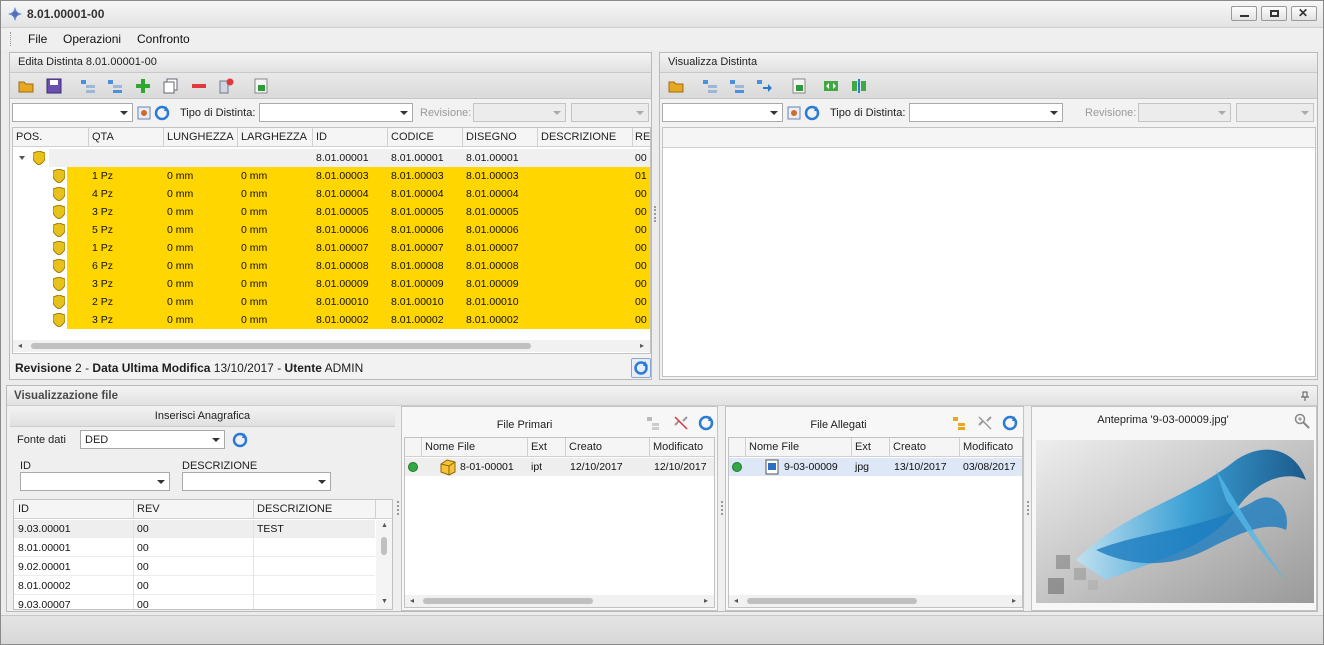  I want to click on tree-root-row: 8.01.00001 8.01.00001 8.01.00001 00, so click(331, 158).